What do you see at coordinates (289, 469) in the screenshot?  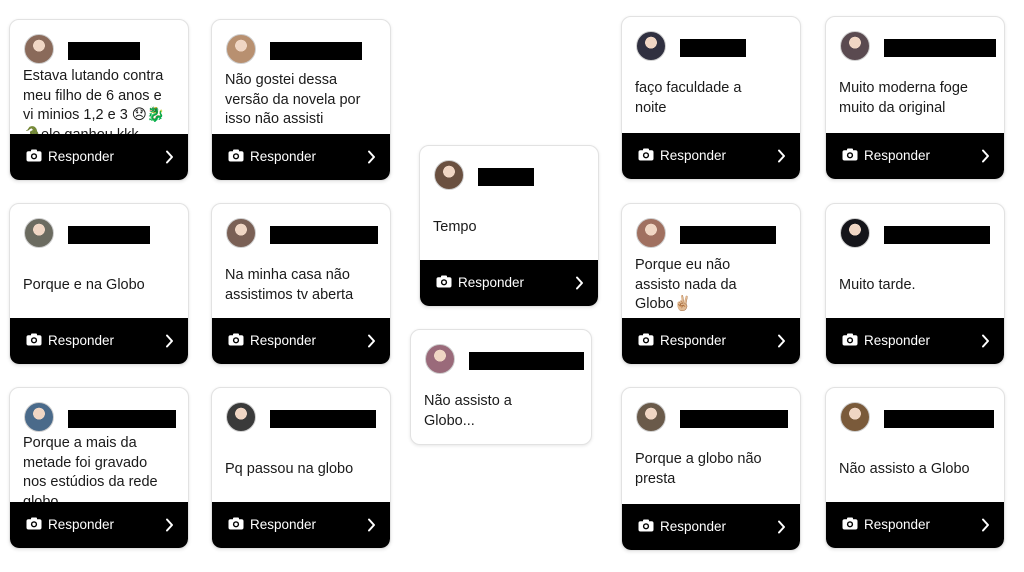 I see `reply-message: Pq passou na globo` at bounding box center [289, 469].